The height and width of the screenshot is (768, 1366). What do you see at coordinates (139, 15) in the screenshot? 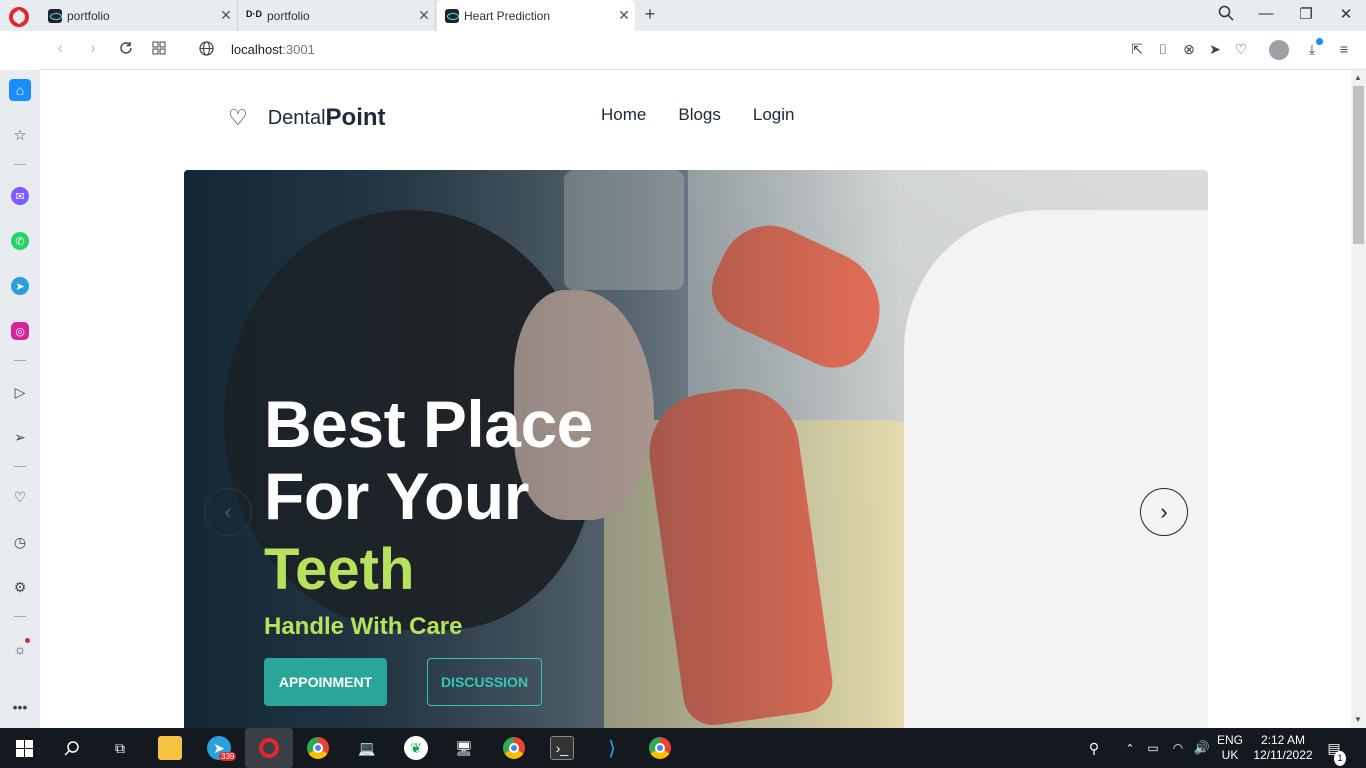
I see `tab-portfolio-1: portfolio ✕` at bounding box center [139, 15].